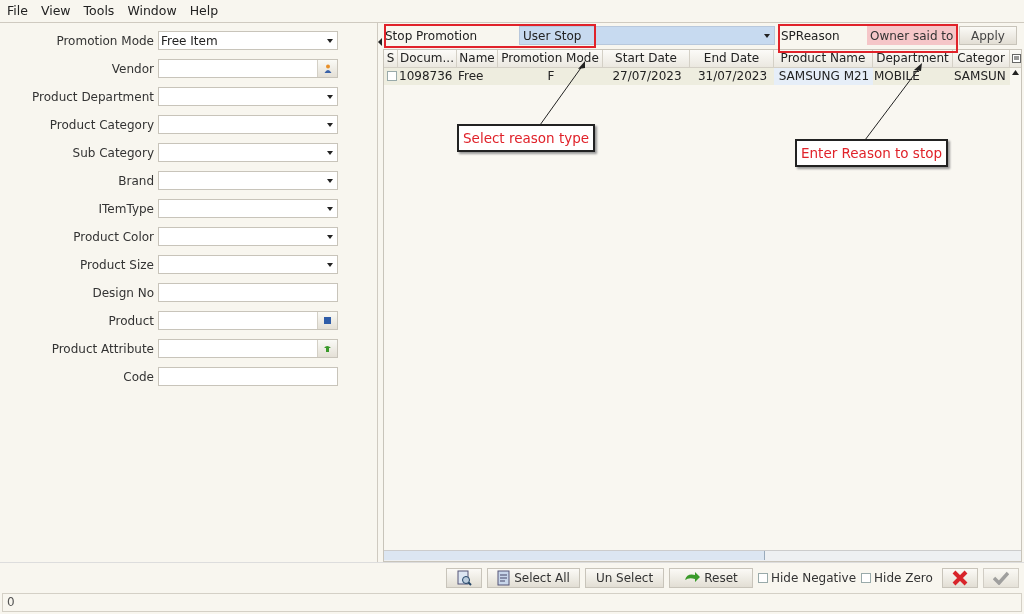  Describe the element at coordinates (132, 68) in the screenshot. I see `field-label: Vendor` at that location.